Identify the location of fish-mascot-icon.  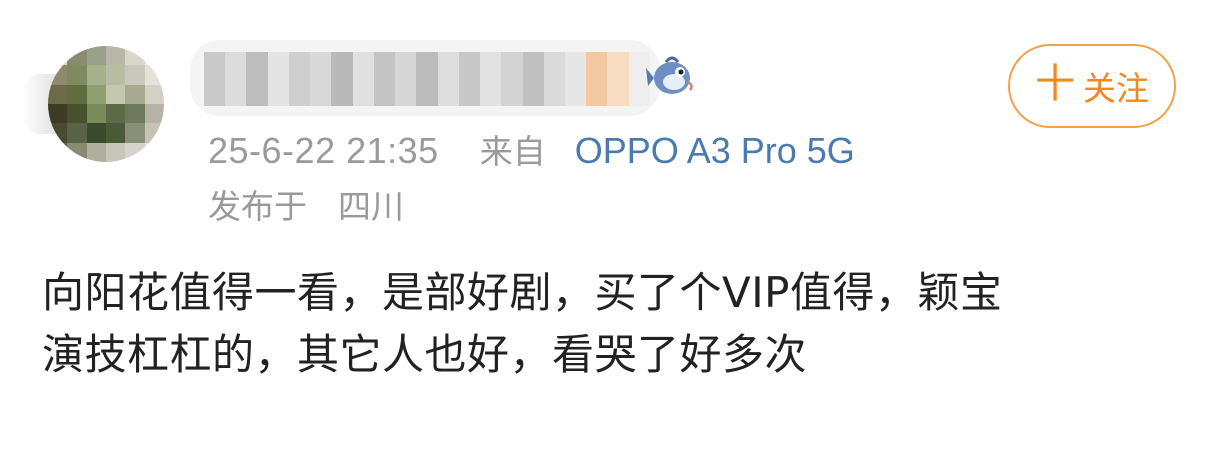
(669, 75).